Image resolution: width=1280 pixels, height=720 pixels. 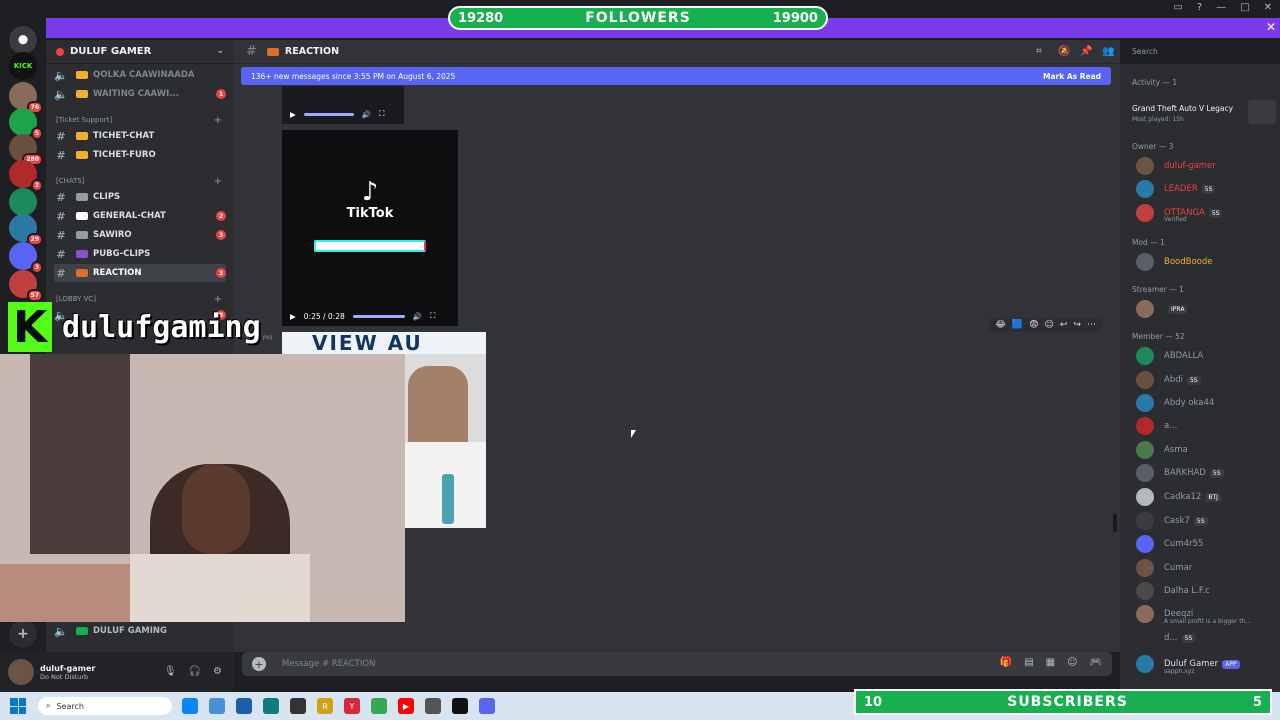 I want to click on window-close-icon: ✕, so click(x=1268, y=7).